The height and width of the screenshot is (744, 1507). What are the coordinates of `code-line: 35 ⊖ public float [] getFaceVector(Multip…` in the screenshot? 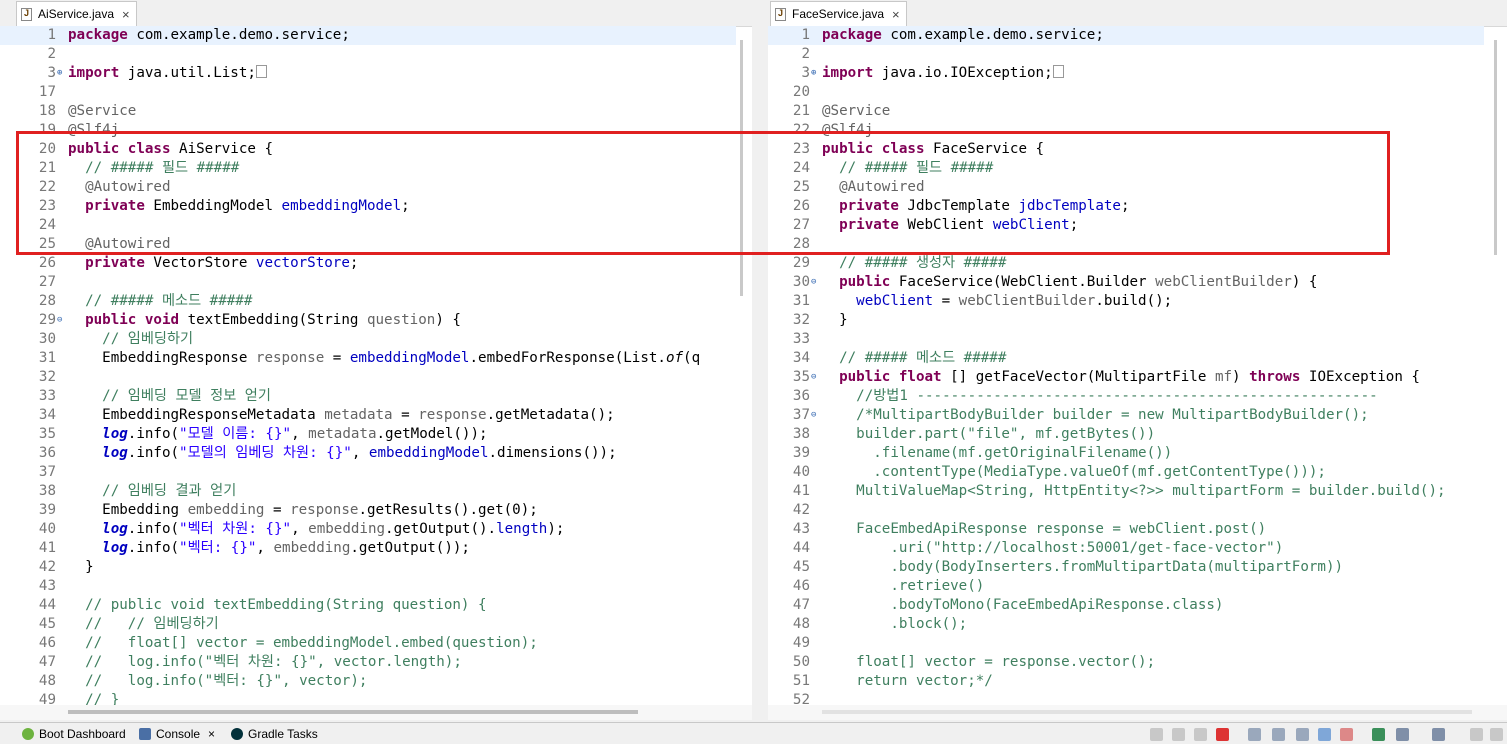 It's located at (1126, 377).